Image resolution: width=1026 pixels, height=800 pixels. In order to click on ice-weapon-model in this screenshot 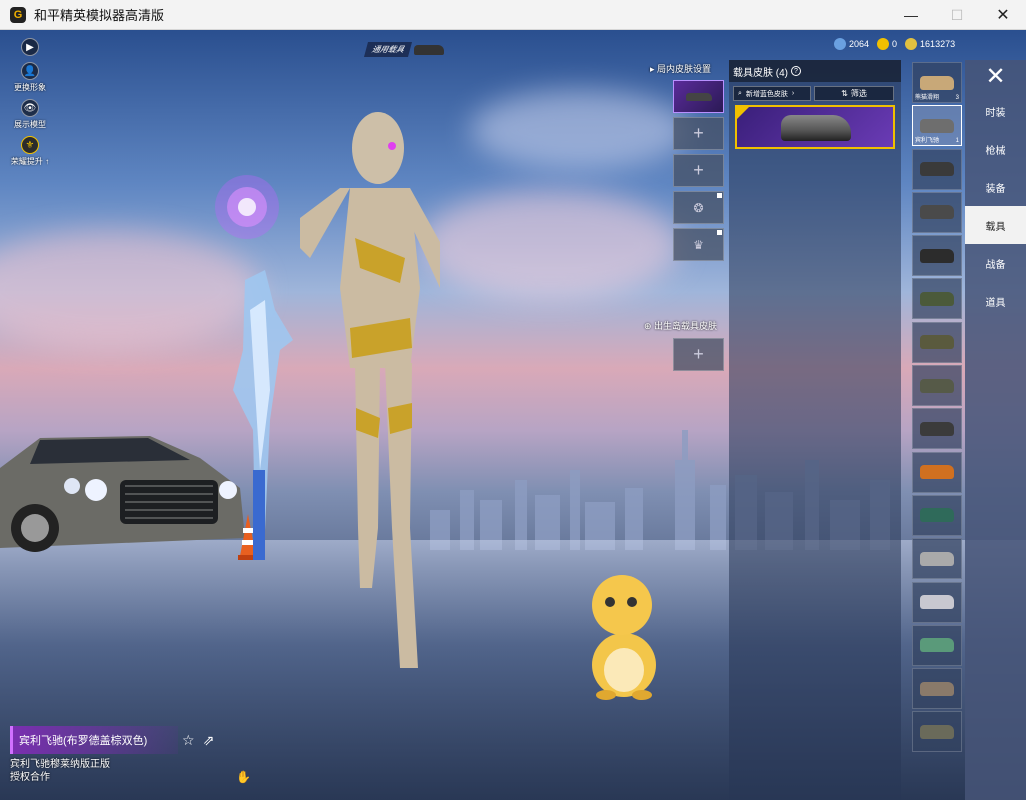, I will do `click(263, 415)`.